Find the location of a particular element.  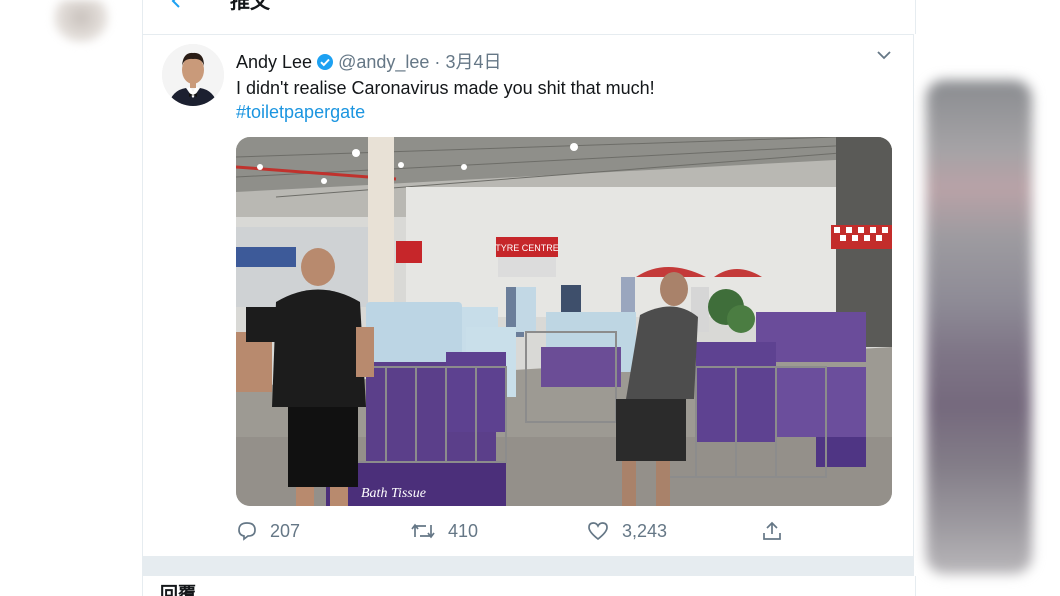

blurred-background-right is located at coordinates (987, 298).